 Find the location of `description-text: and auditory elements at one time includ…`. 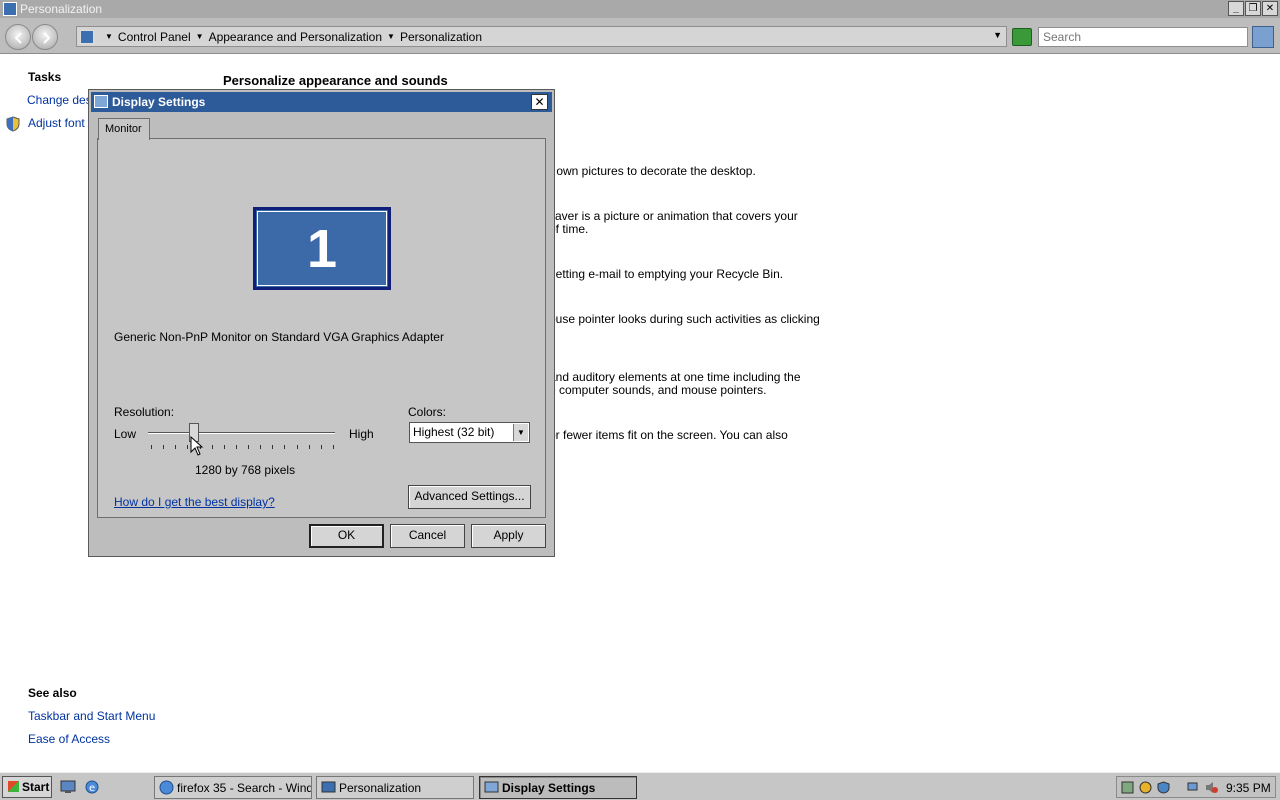

description-text: and auditory elements at one time includ… is located at coordinates (675, 377).